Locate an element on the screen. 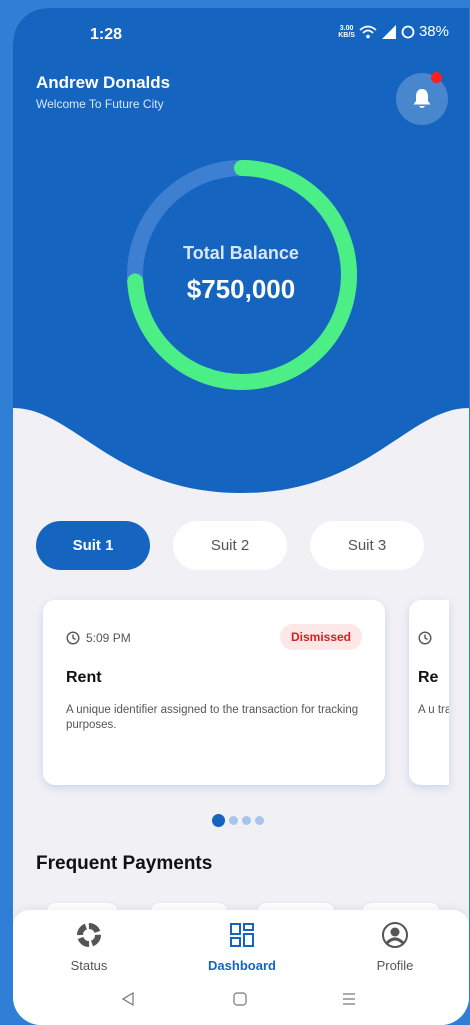 The image size is (470, 1025). profile-circle-icon is located at coordinates (395, 935).